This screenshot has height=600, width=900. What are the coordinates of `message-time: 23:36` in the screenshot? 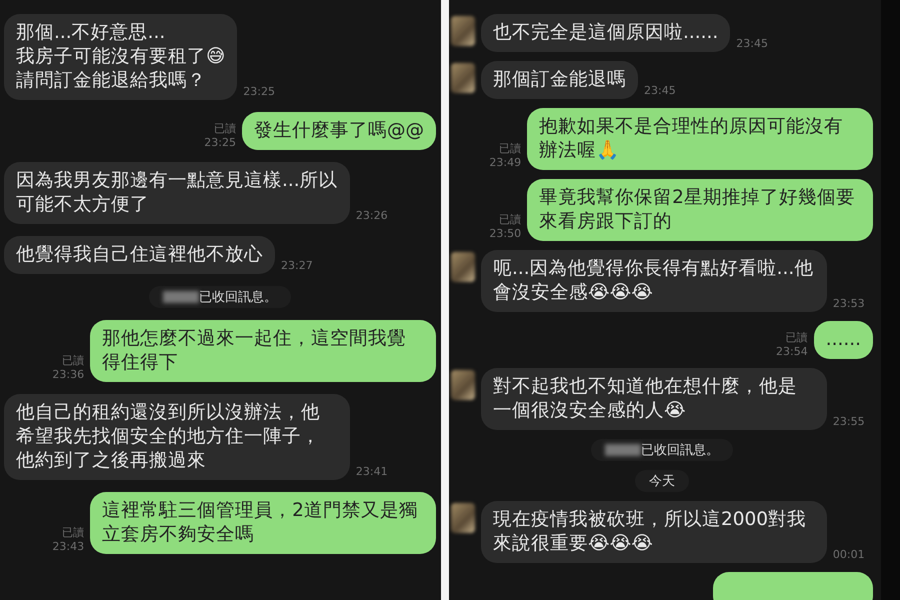 It's located at (68, 375).